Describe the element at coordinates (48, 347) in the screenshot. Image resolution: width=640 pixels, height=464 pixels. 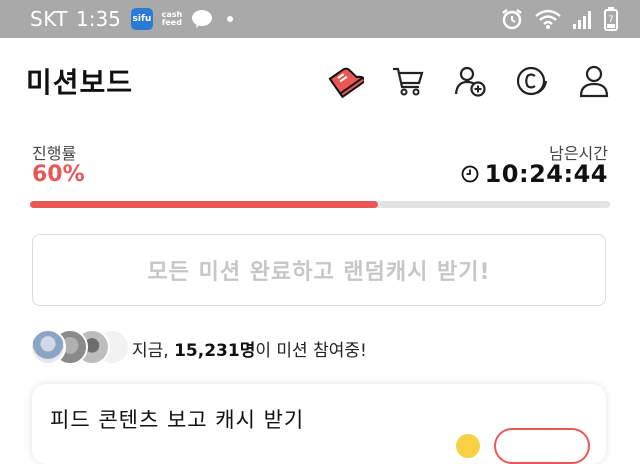
I see `avatar` at that location.